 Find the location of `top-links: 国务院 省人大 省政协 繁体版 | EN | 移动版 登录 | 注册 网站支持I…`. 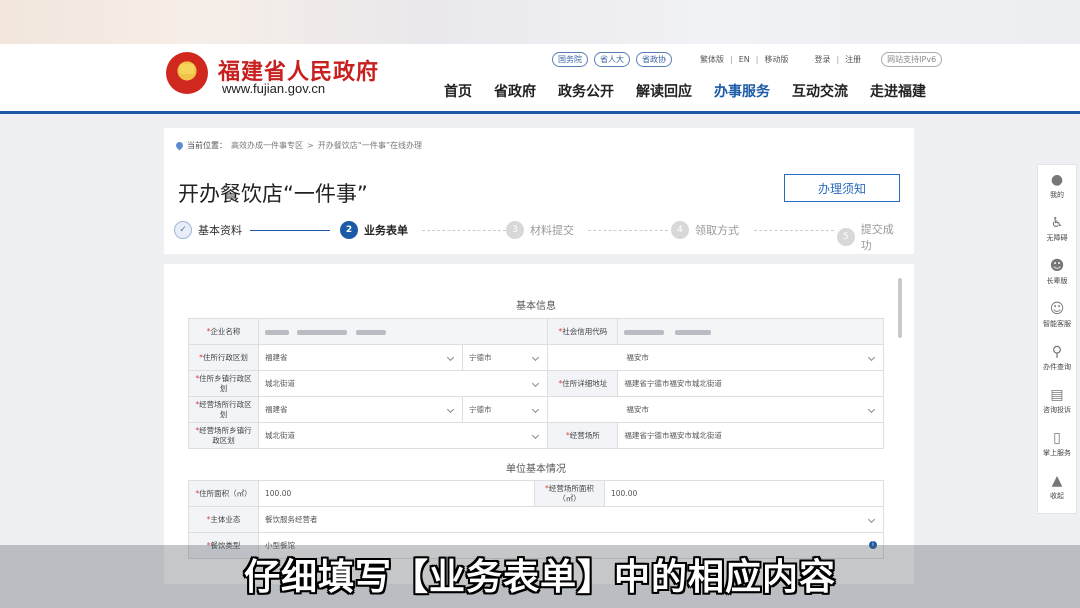

top-links: 国务院 省人大 省政协 繁体版 | EN | 移动版 登录 | 注册 网站支持I… is located at coordinates (747, 59).